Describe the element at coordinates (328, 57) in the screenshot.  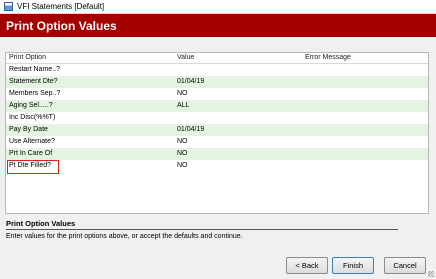
I see `column-header-error-message: Error Message` at that location.